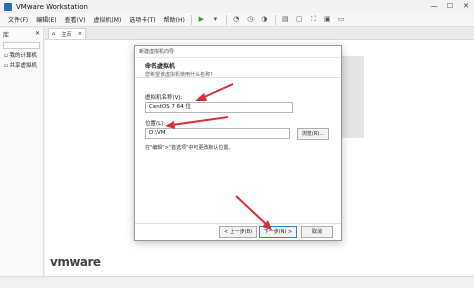 The width and height of the screenshot is (474, 288). Describe the element at coordinates (250, 19) in the screenshot. I see `revert-snapshot-icon: ◷` at that location.